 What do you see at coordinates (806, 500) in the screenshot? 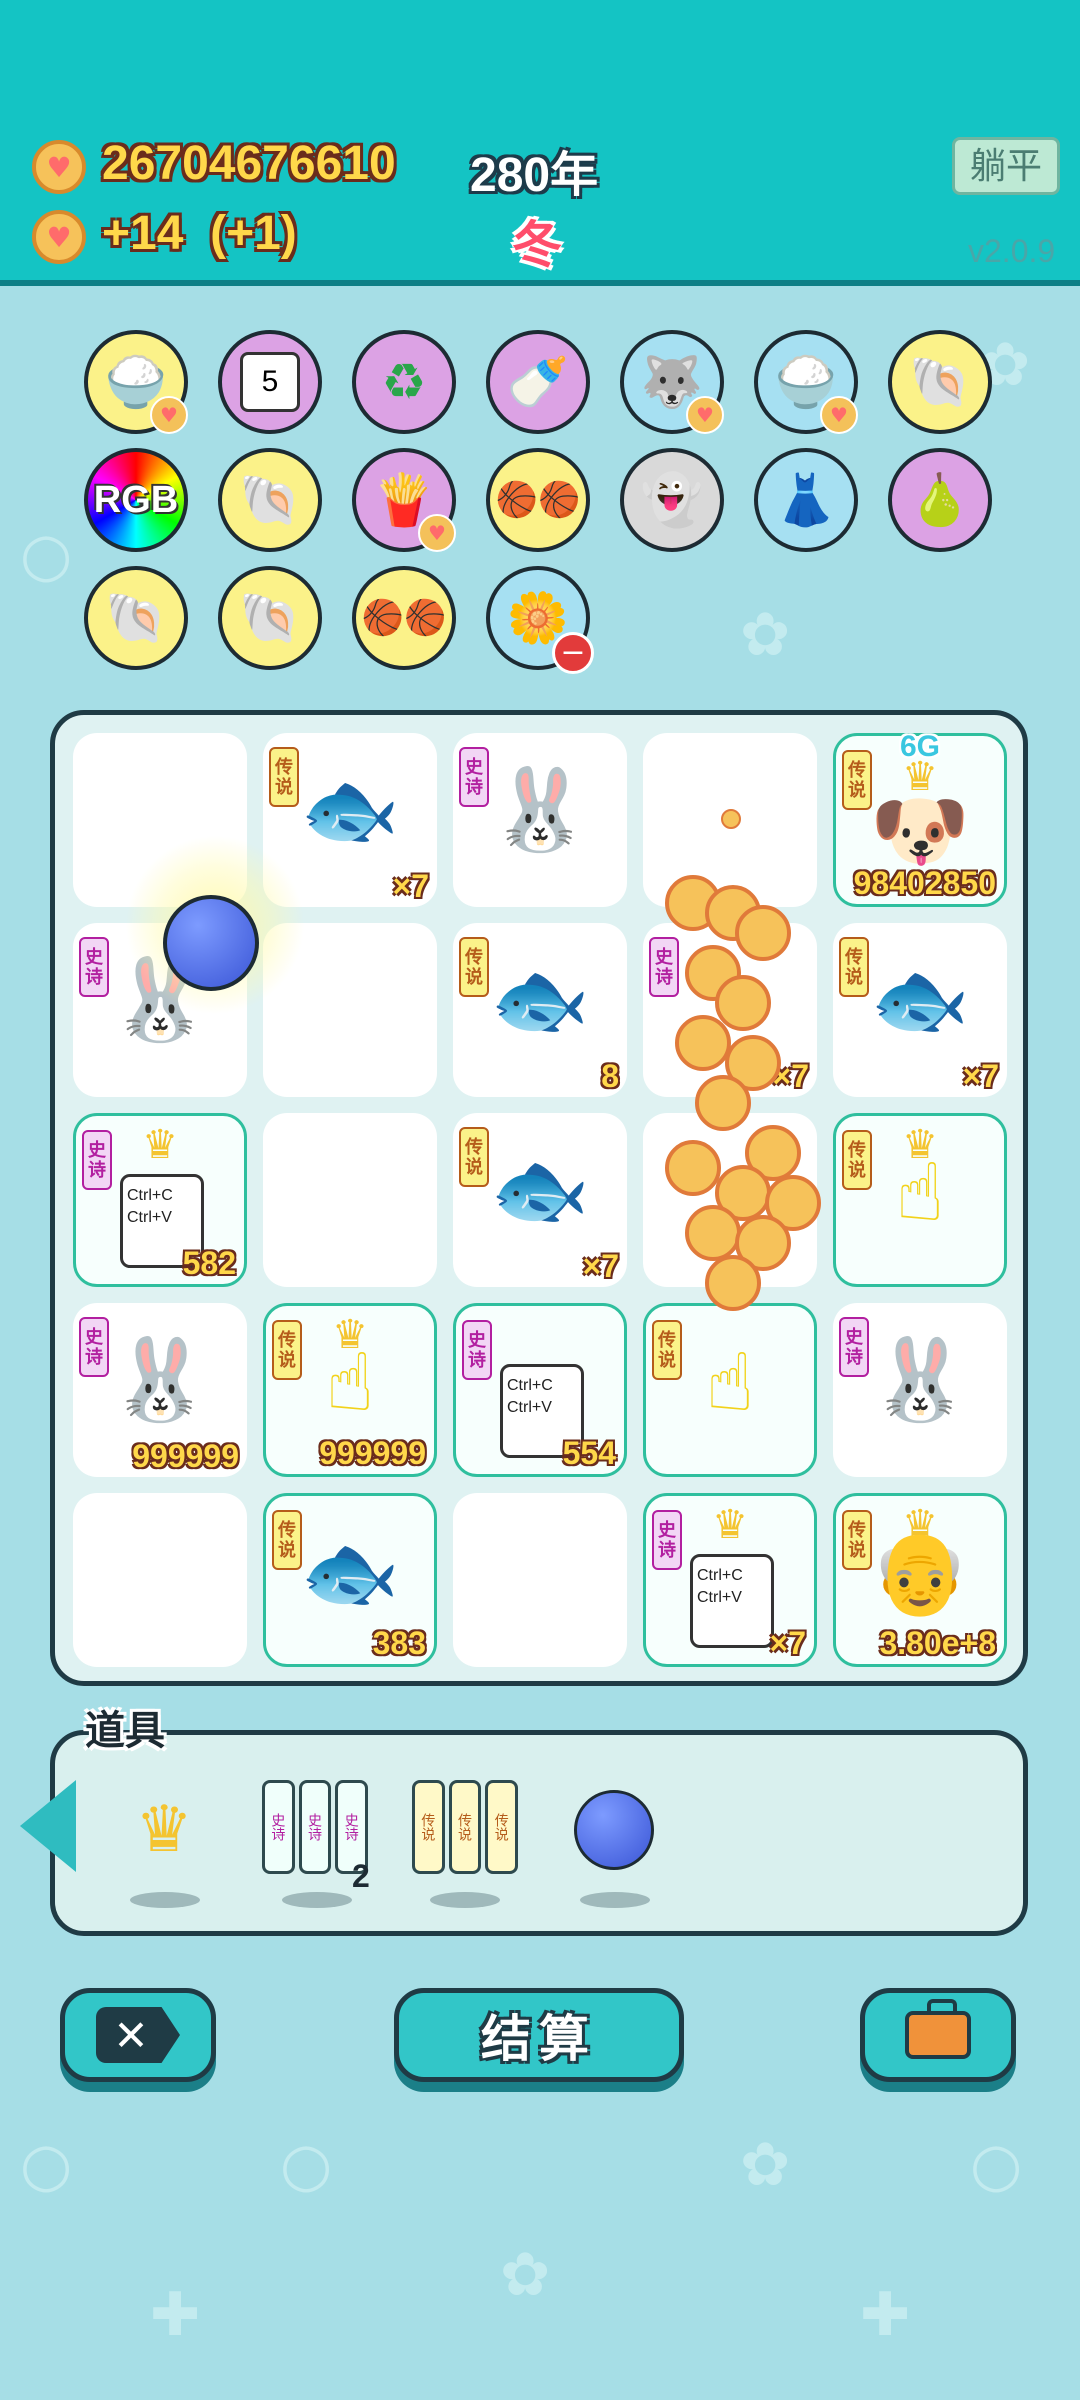
I see `skirt-item: 👗` at bounding box center [806, 500].